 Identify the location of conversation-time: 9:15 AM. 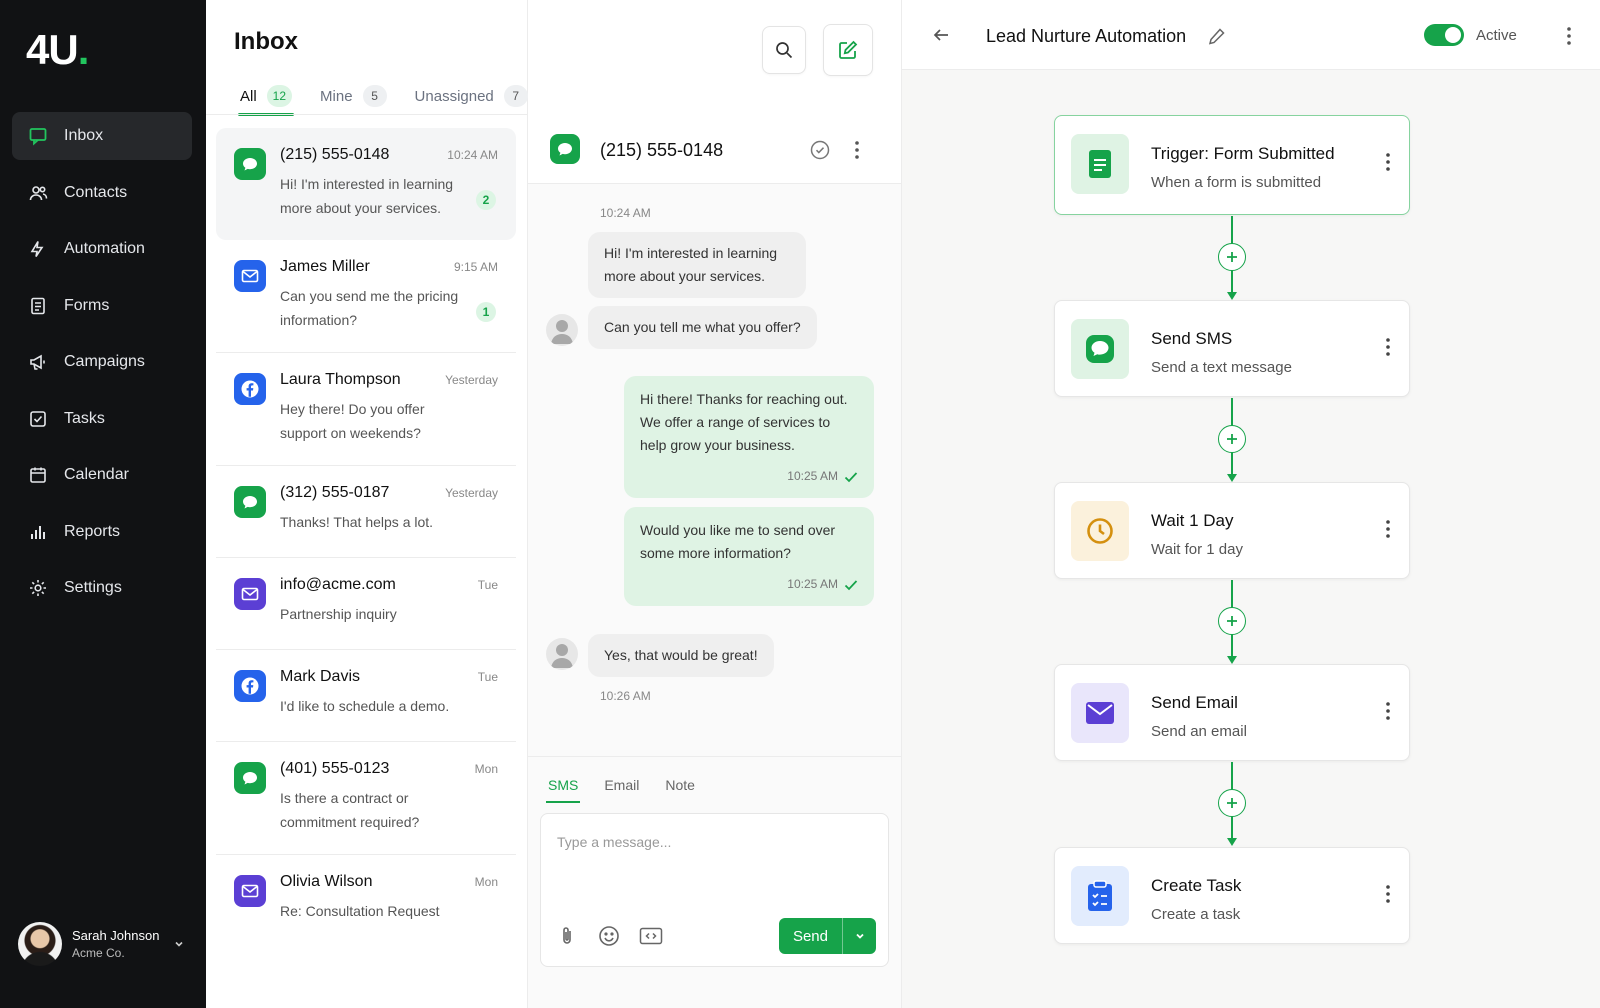
(475, 267).